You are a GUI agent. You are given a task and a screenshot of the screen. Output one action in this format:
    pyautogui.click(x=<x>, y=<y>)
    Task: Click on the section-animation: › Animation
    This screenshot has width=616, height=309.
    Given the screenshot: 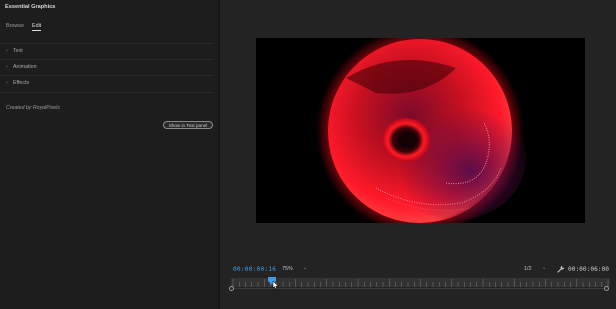 What is the action you would take?
    pyautogui.click(x=106, y=67)
    